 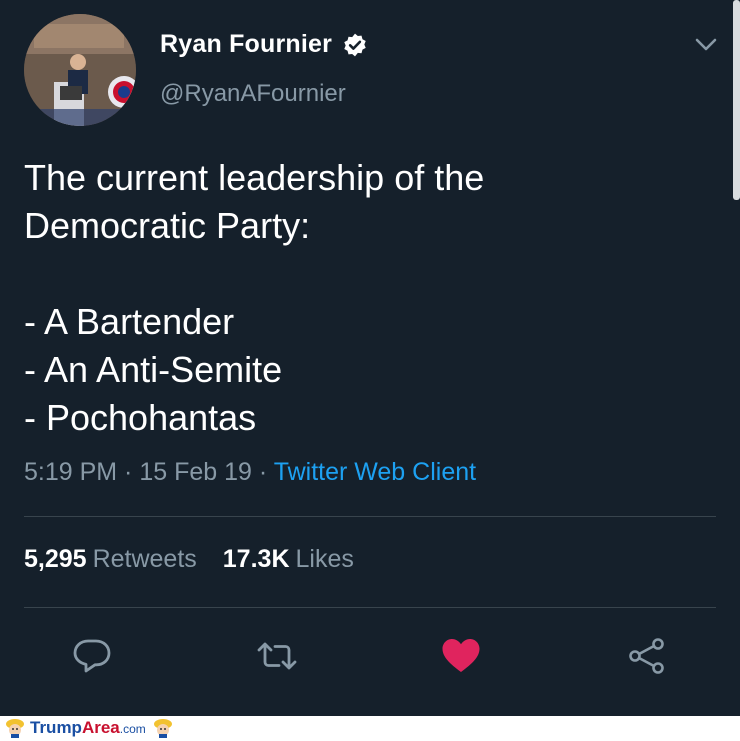 What do you see at coordinates (55, 559) in the screenshot?
I see `retweets-count: 5,295` at bounding box center [55, 559].